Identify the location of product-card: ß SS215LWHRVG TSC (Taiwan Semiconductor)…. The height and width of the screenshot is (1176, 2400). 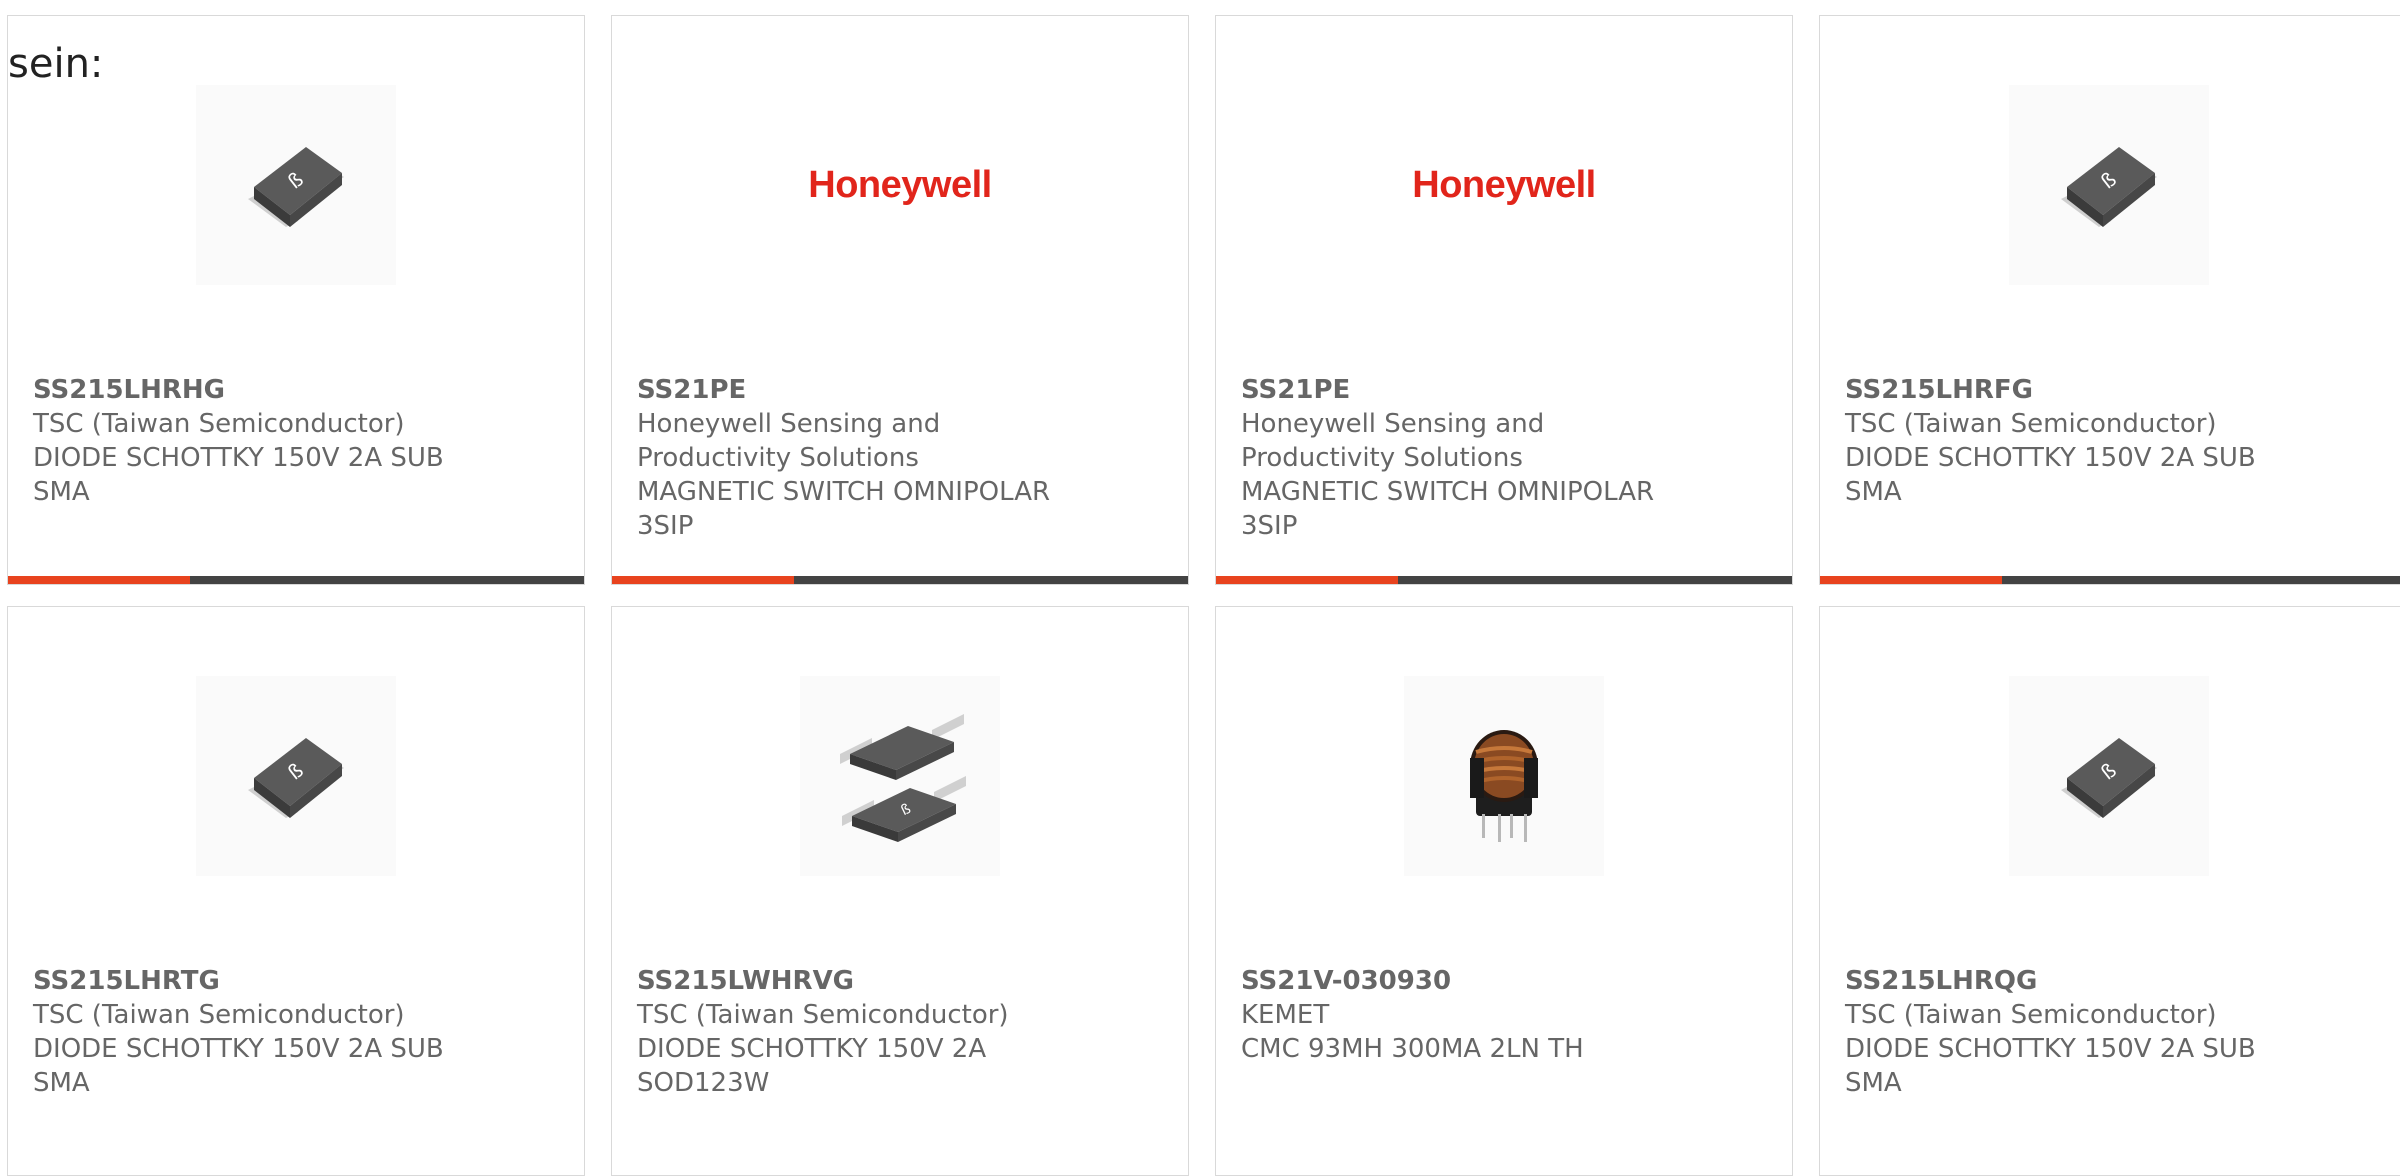
(900, 891).